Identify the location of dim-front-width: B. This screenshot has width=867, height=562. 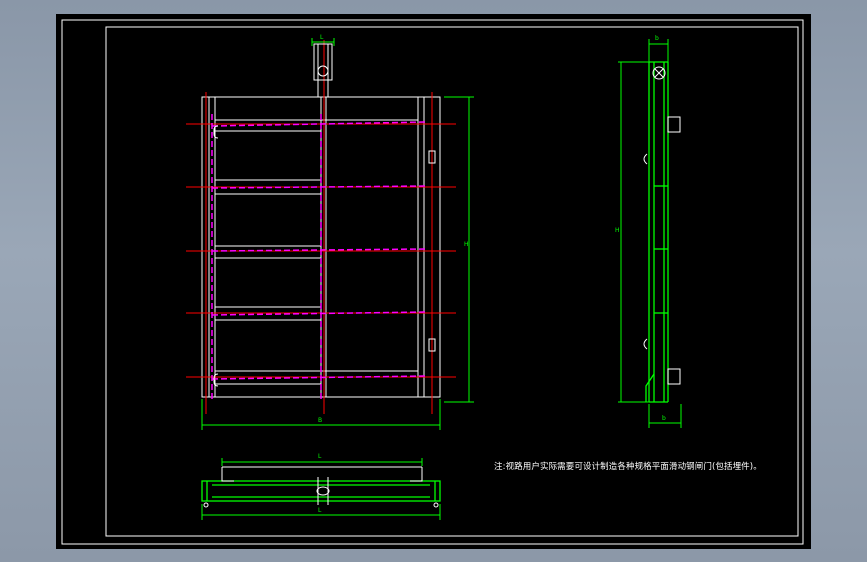
(320, 420).